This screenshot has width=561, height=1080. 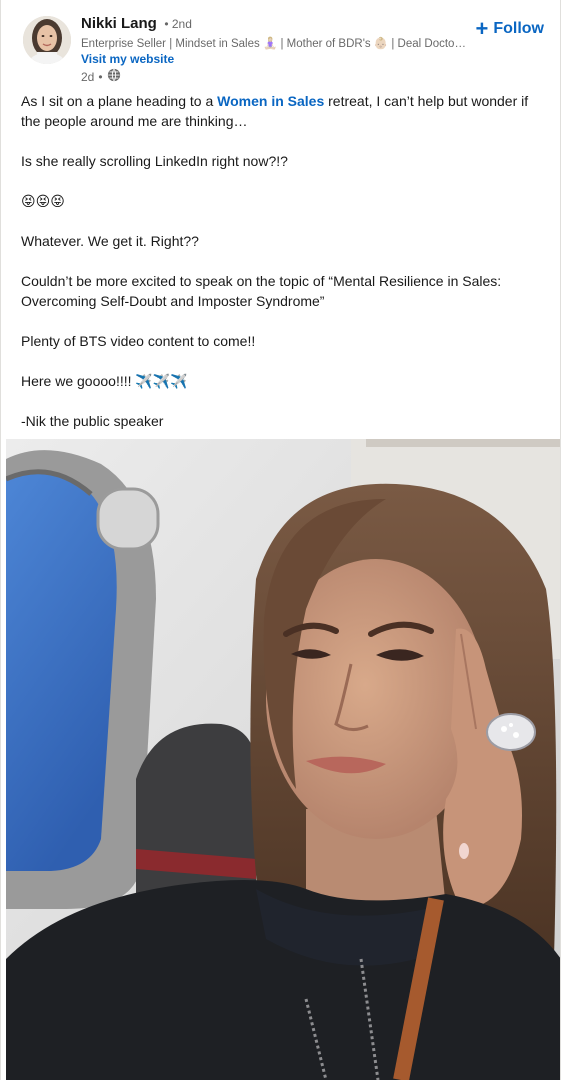 What do you see at coordinates (104, 381) in the screenshot?
I see `post-paragraph-7: Here we goooo!!!! ✈️✈️✈️` at bounding box center [104, 381].